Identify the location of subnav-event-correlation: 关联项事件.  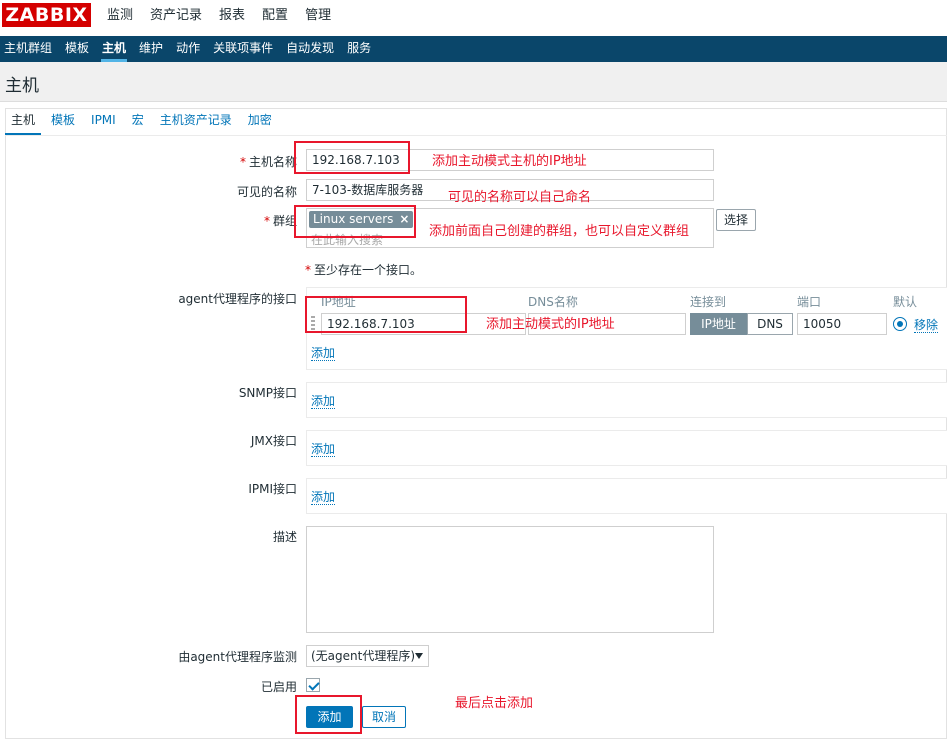
(243, 49).